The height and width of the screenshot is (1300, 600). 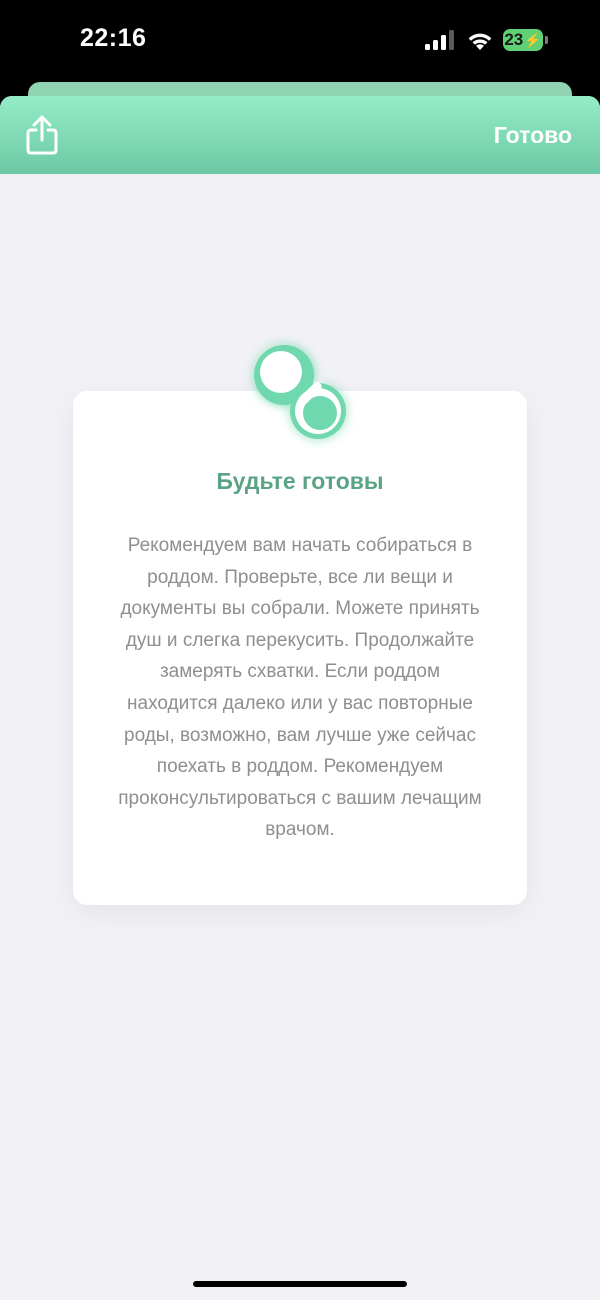 What do you see at coordinates (533, 39) in the screenshot?
I see `bolt-icon: ⚡` at bounding box center [533, 39].